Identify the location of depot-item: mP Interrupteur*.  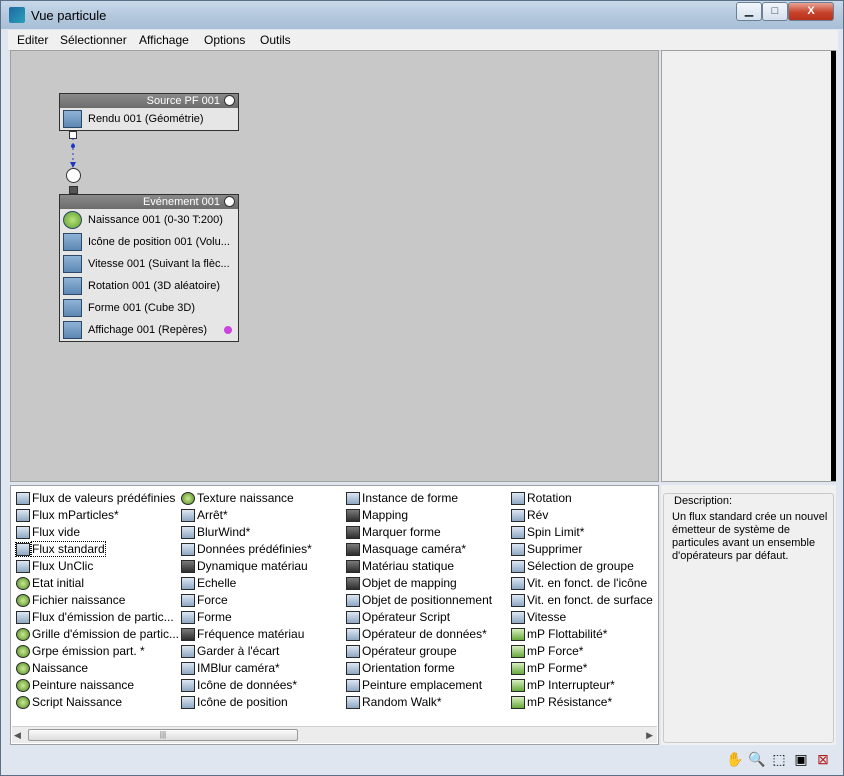
(581, 685).